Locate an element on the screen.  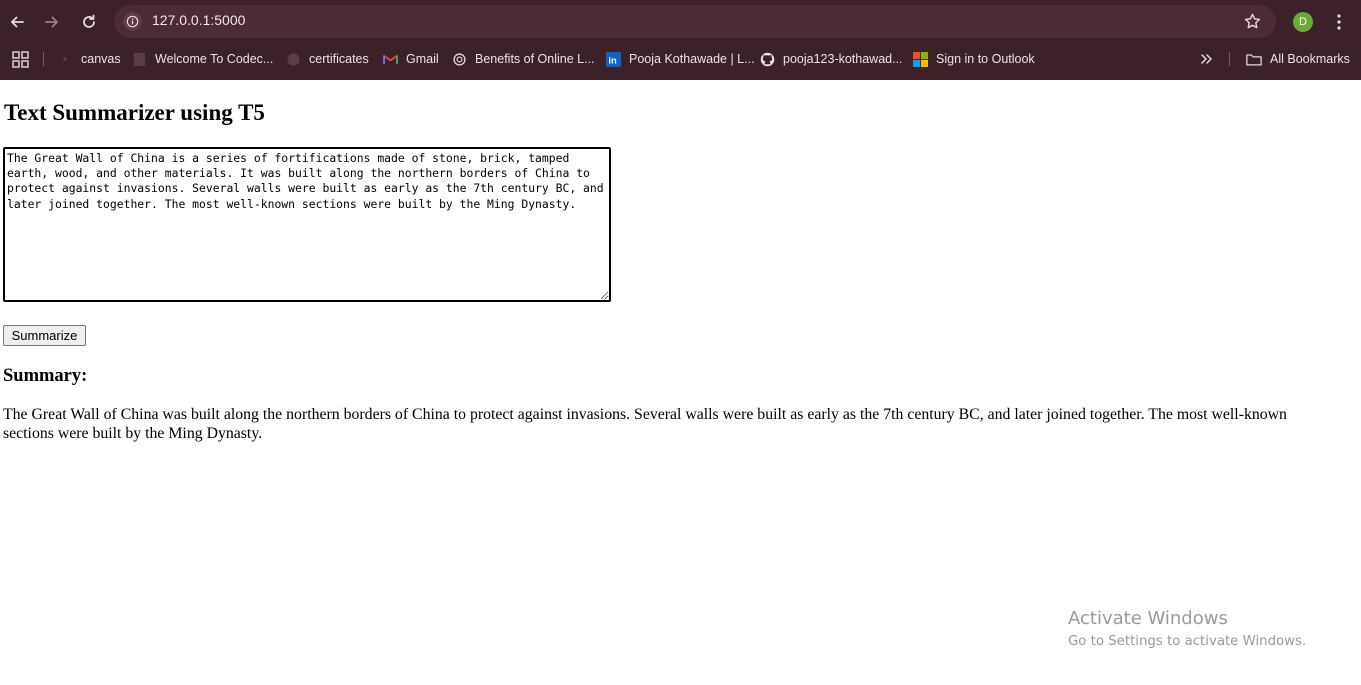
bookmark-star-icon is located at coordinates (1252, 21).